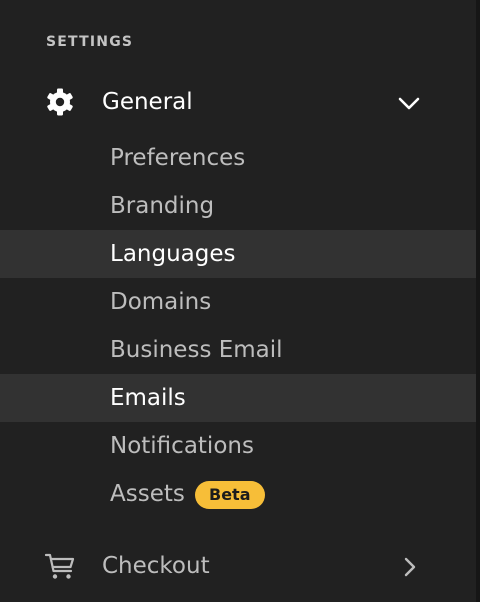 The image size is (480, 602). I want to click on submenu-item-domains: Domains, so click(238, 302).